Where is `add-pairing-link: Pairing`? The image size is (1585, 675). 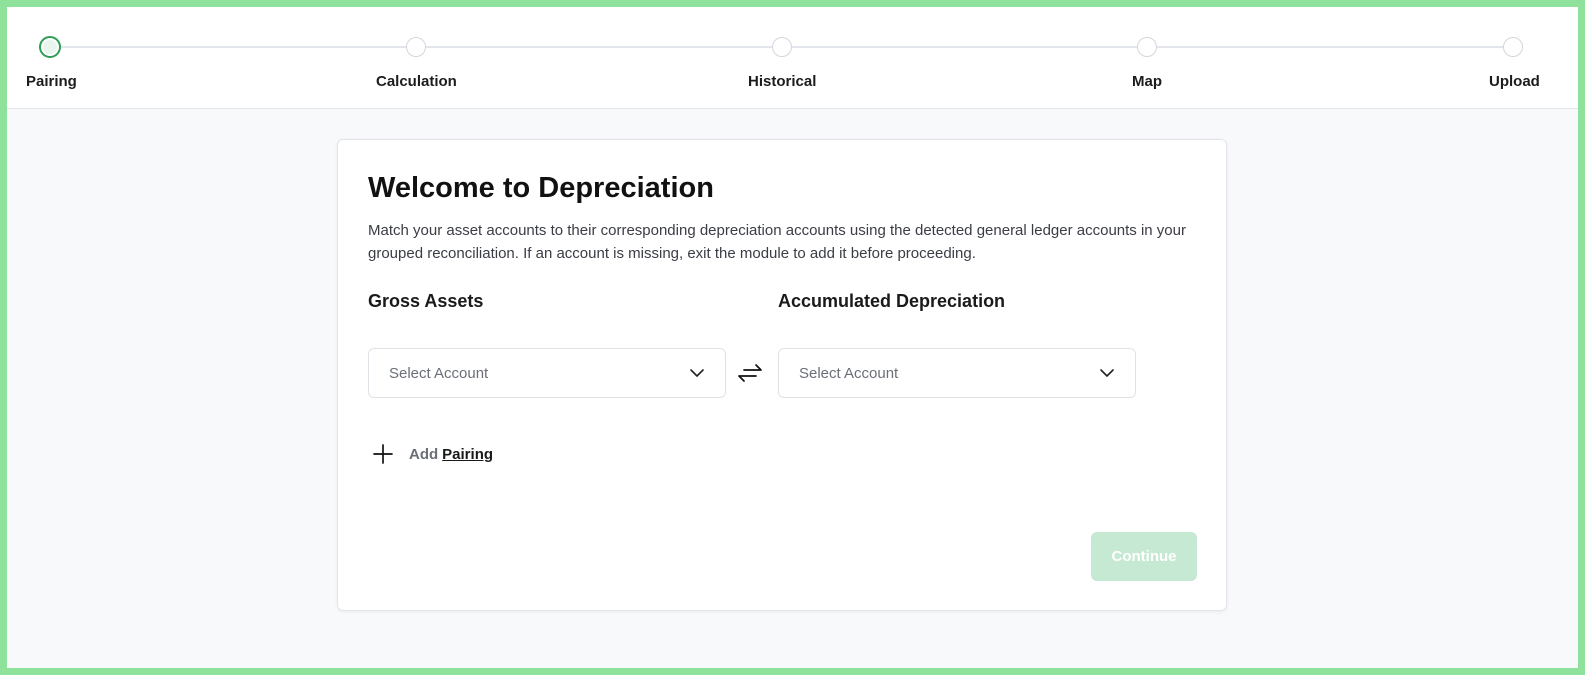 add-pairing-link: Pairing is located at coordinates (467, 454).